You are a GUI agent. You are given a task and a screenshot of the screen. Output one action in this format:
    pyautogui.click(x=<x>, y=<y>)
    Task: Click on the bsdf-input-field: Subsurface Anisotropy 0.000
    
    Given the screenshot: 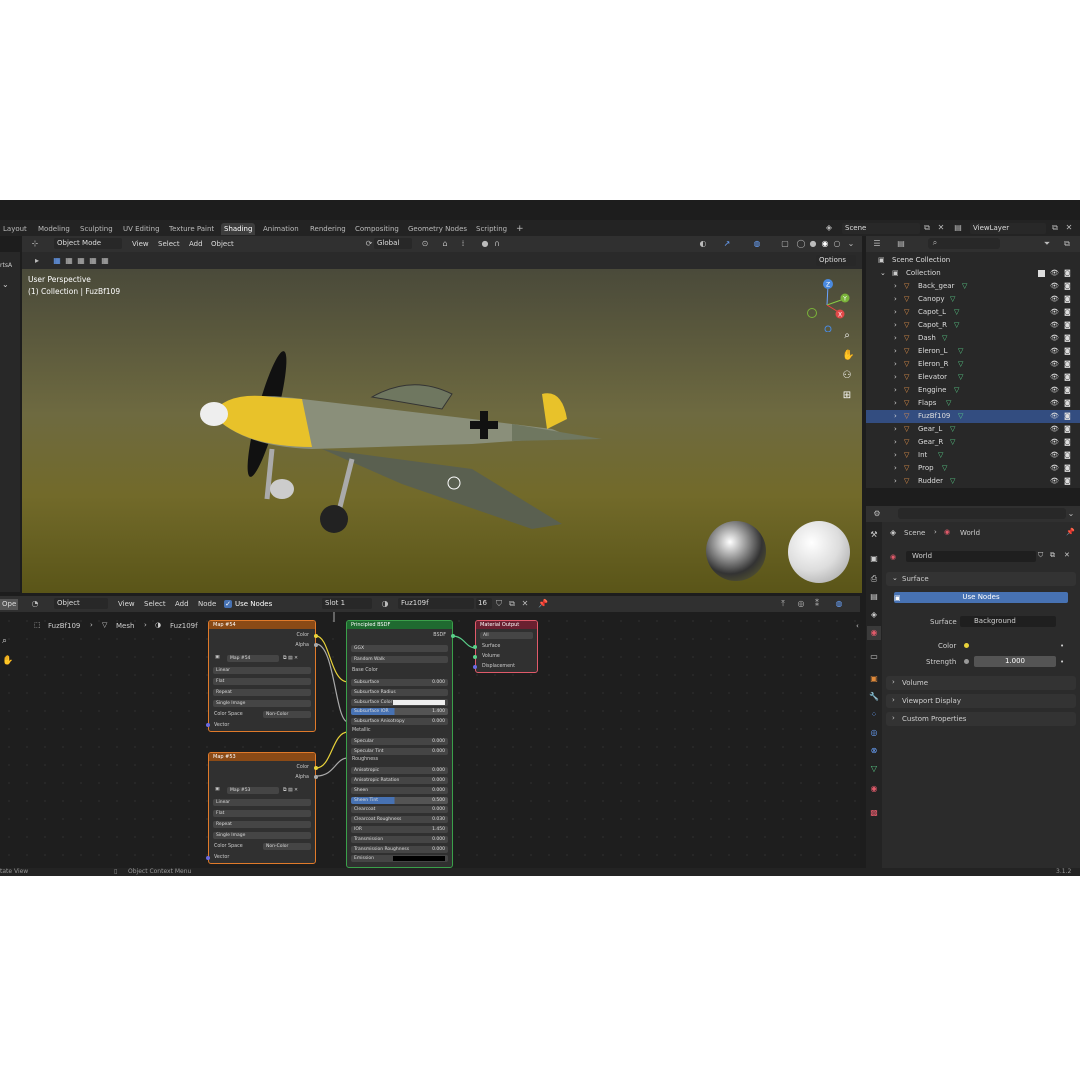 What is the action you would take?
    pyautogui.click(x=399, y=722)
    